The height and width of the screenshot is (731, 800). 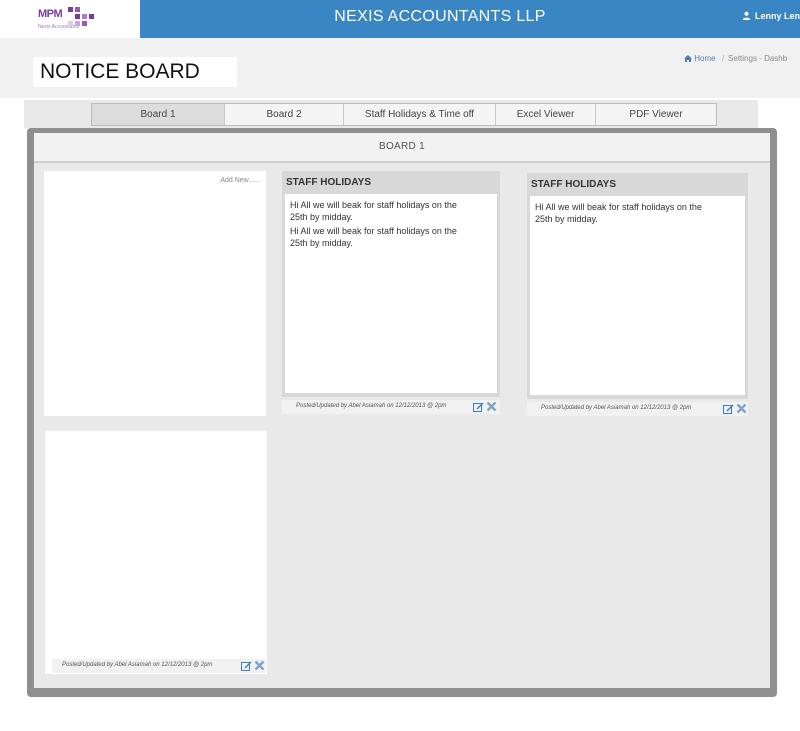 I want to click on breadcrumb-home-label: Home, so click(x=705, y=58).